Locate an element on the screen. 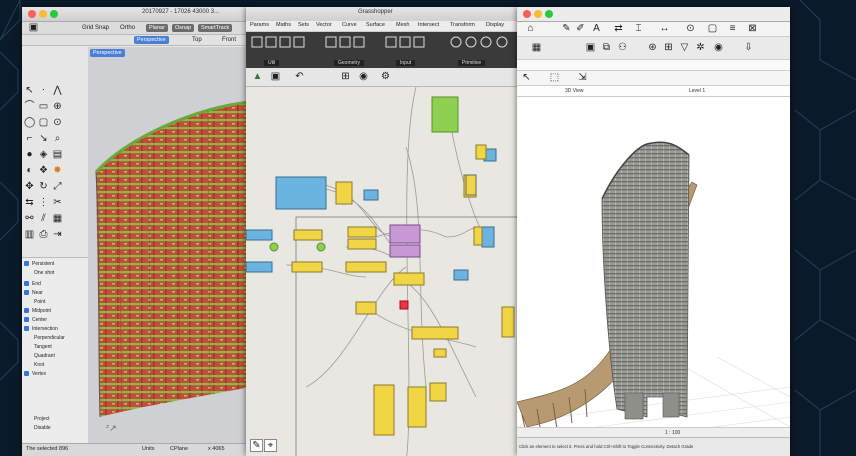 The image size is (856, 456). close-hidden-icon: ⊠ is located at coordinates (752, 28).